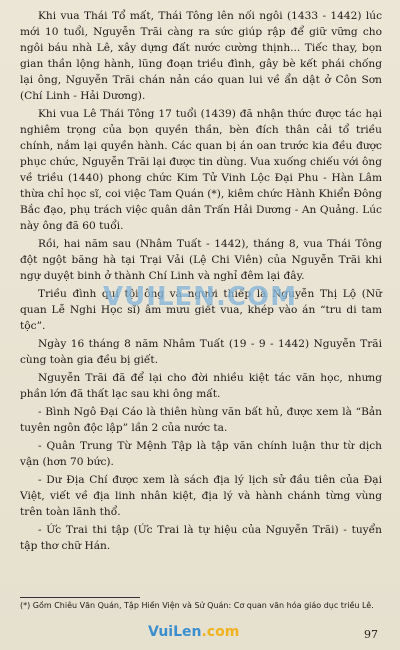 The height and width of the screenshot is (650, 400). Describe the element at coordinates (220, 632) in the screenshot. I see `logo-suffix: .com` at that location.